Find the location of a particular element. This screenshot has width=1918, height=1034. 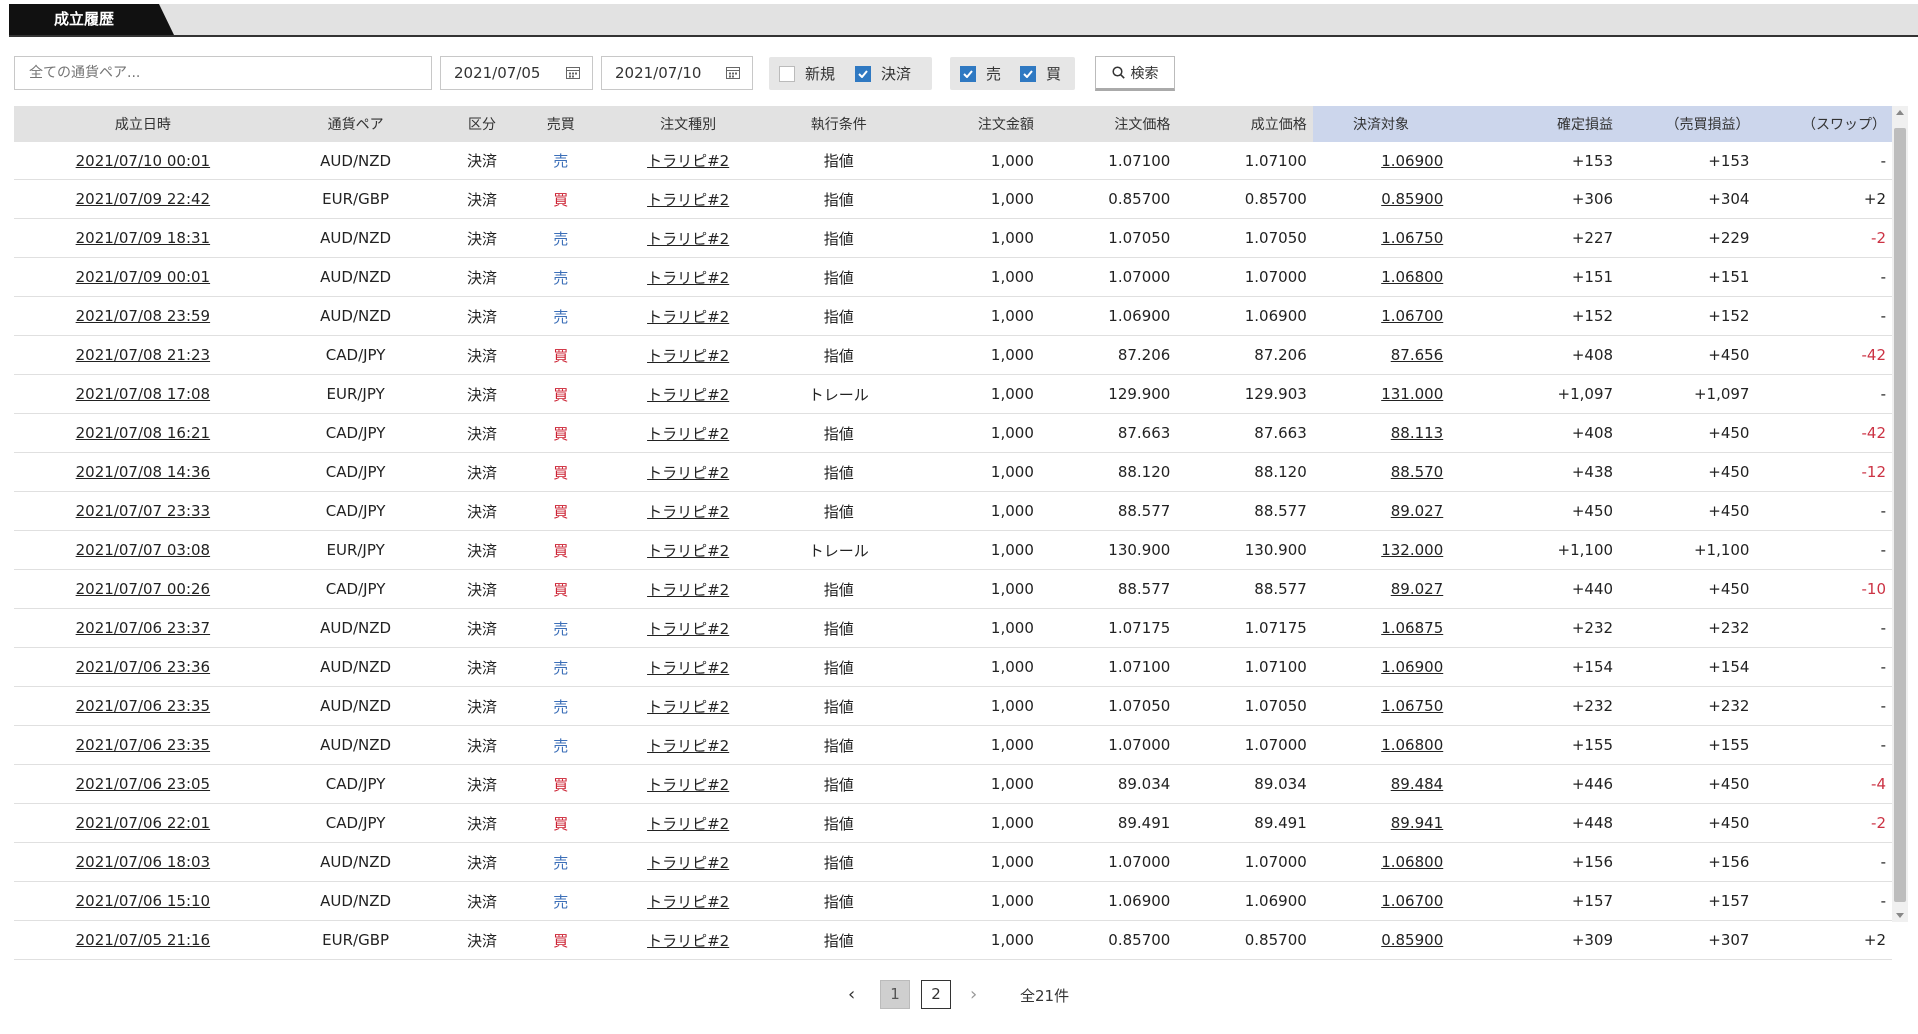

cell-settle-target: 88.113 is located at coordinates (1381, 433).